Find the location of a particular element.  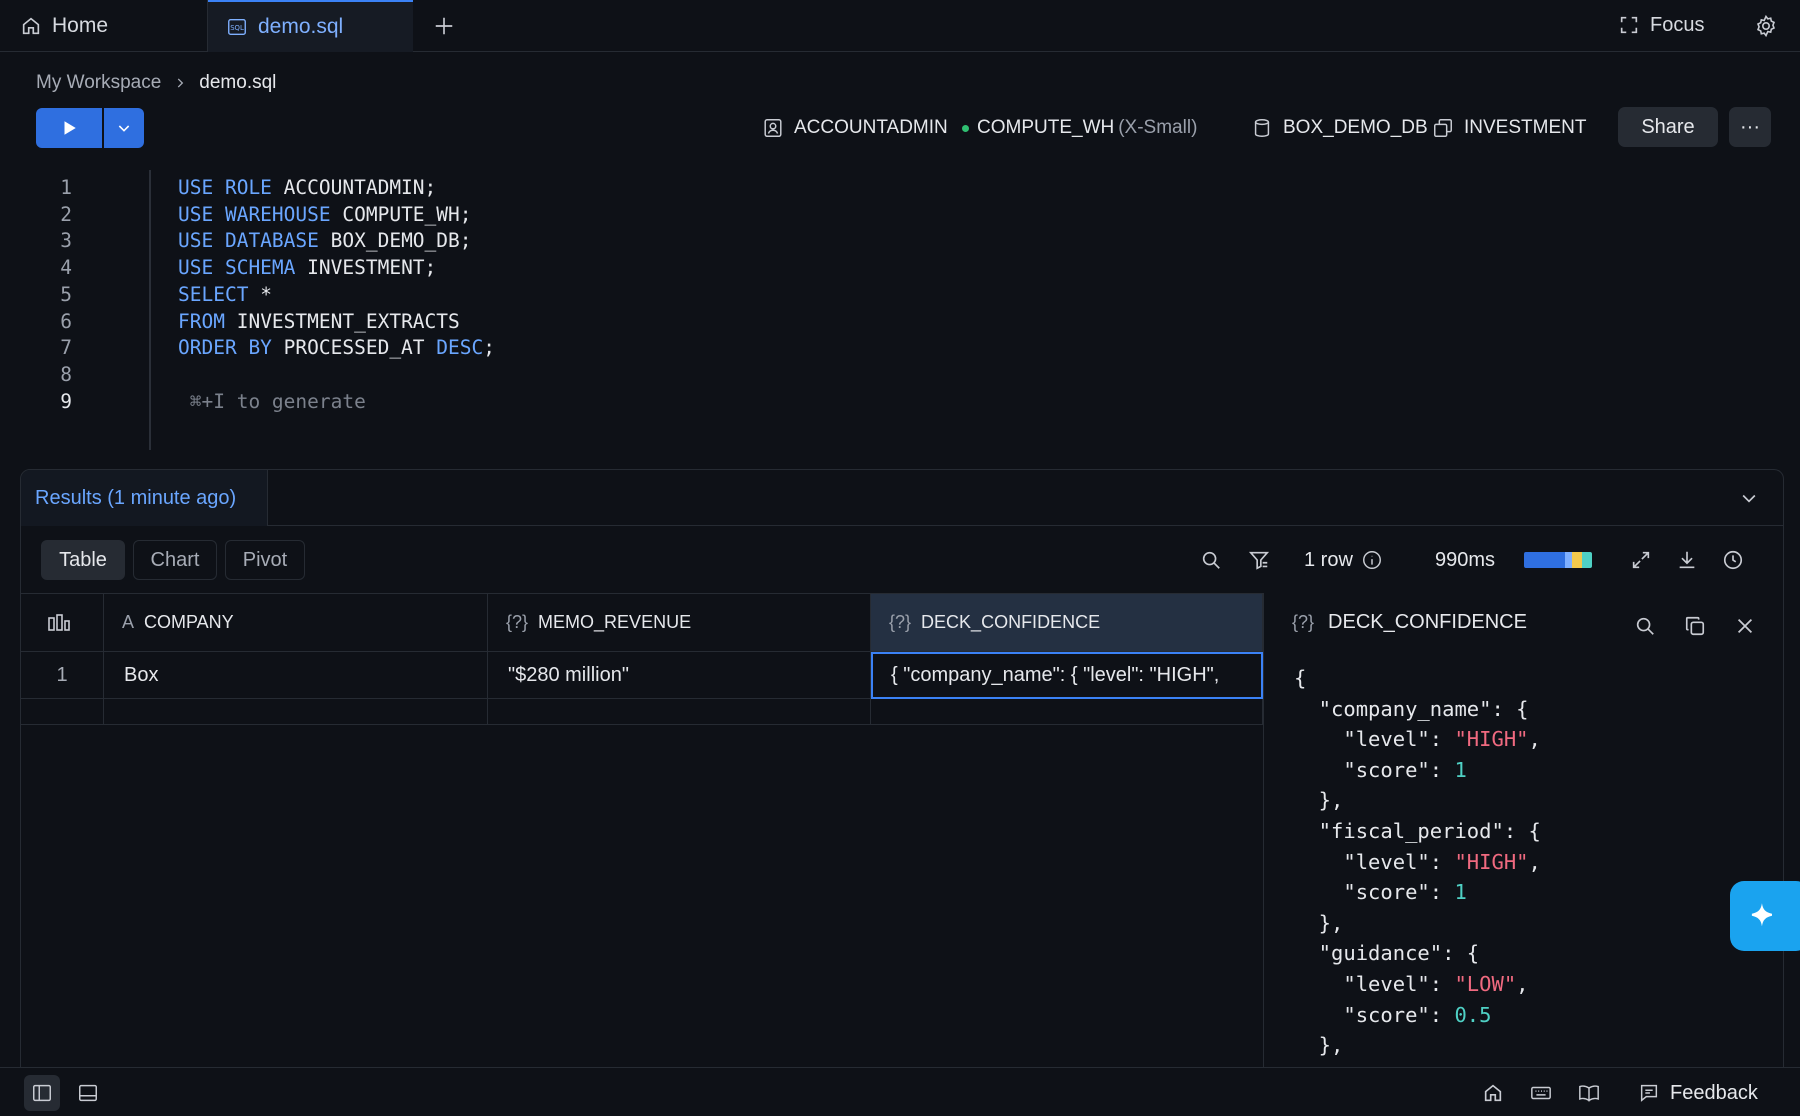

line-number: 3 is located at coordinates (66, 241).